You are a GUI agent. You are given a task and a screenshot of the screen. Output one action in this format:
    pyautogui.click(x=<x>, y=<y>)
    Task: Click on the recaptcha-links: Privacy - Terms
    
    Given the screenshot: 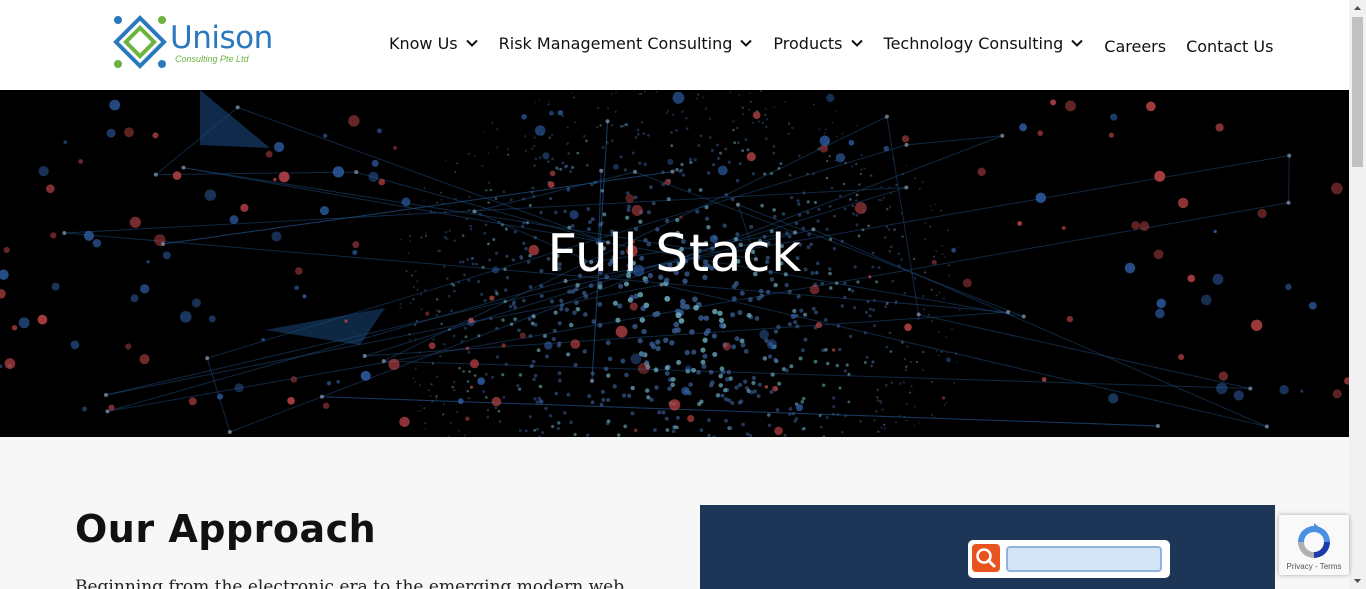 What is the action you would take?
    pyautogui.click(x=1314, y=566)
    